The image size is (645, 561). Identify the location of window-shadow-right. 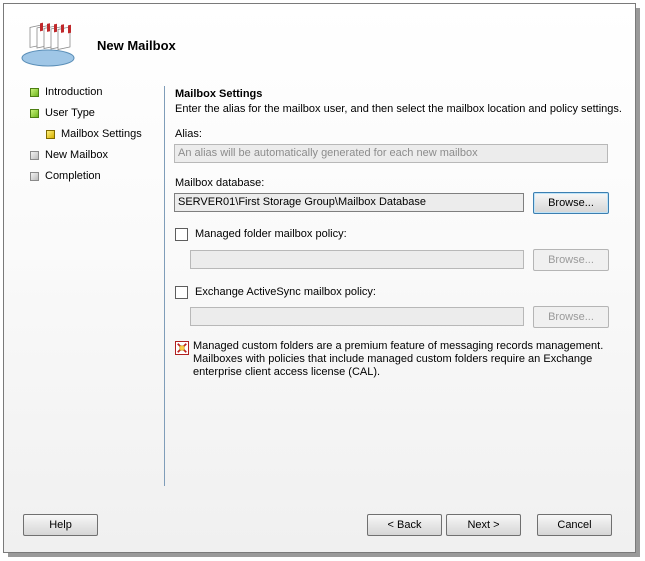
(638, 282).